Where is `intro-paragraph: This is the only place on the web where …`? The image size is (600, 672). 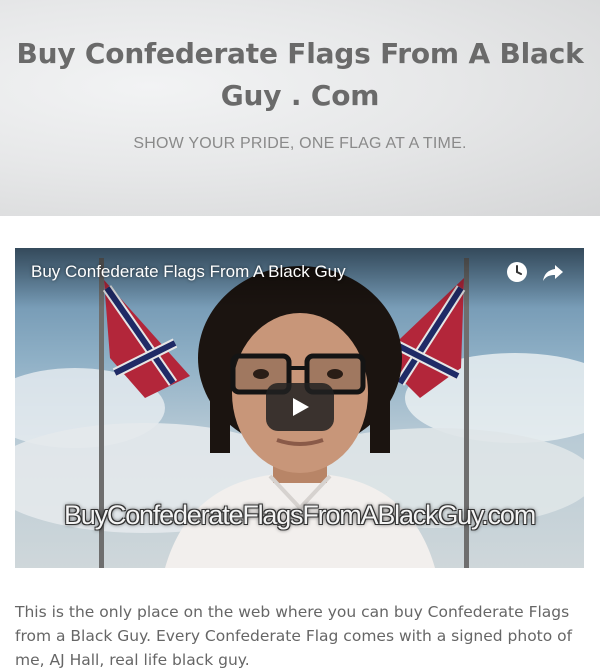 intro-paragraph: This is the only place on the web where … is located at coordinates (294, 635).